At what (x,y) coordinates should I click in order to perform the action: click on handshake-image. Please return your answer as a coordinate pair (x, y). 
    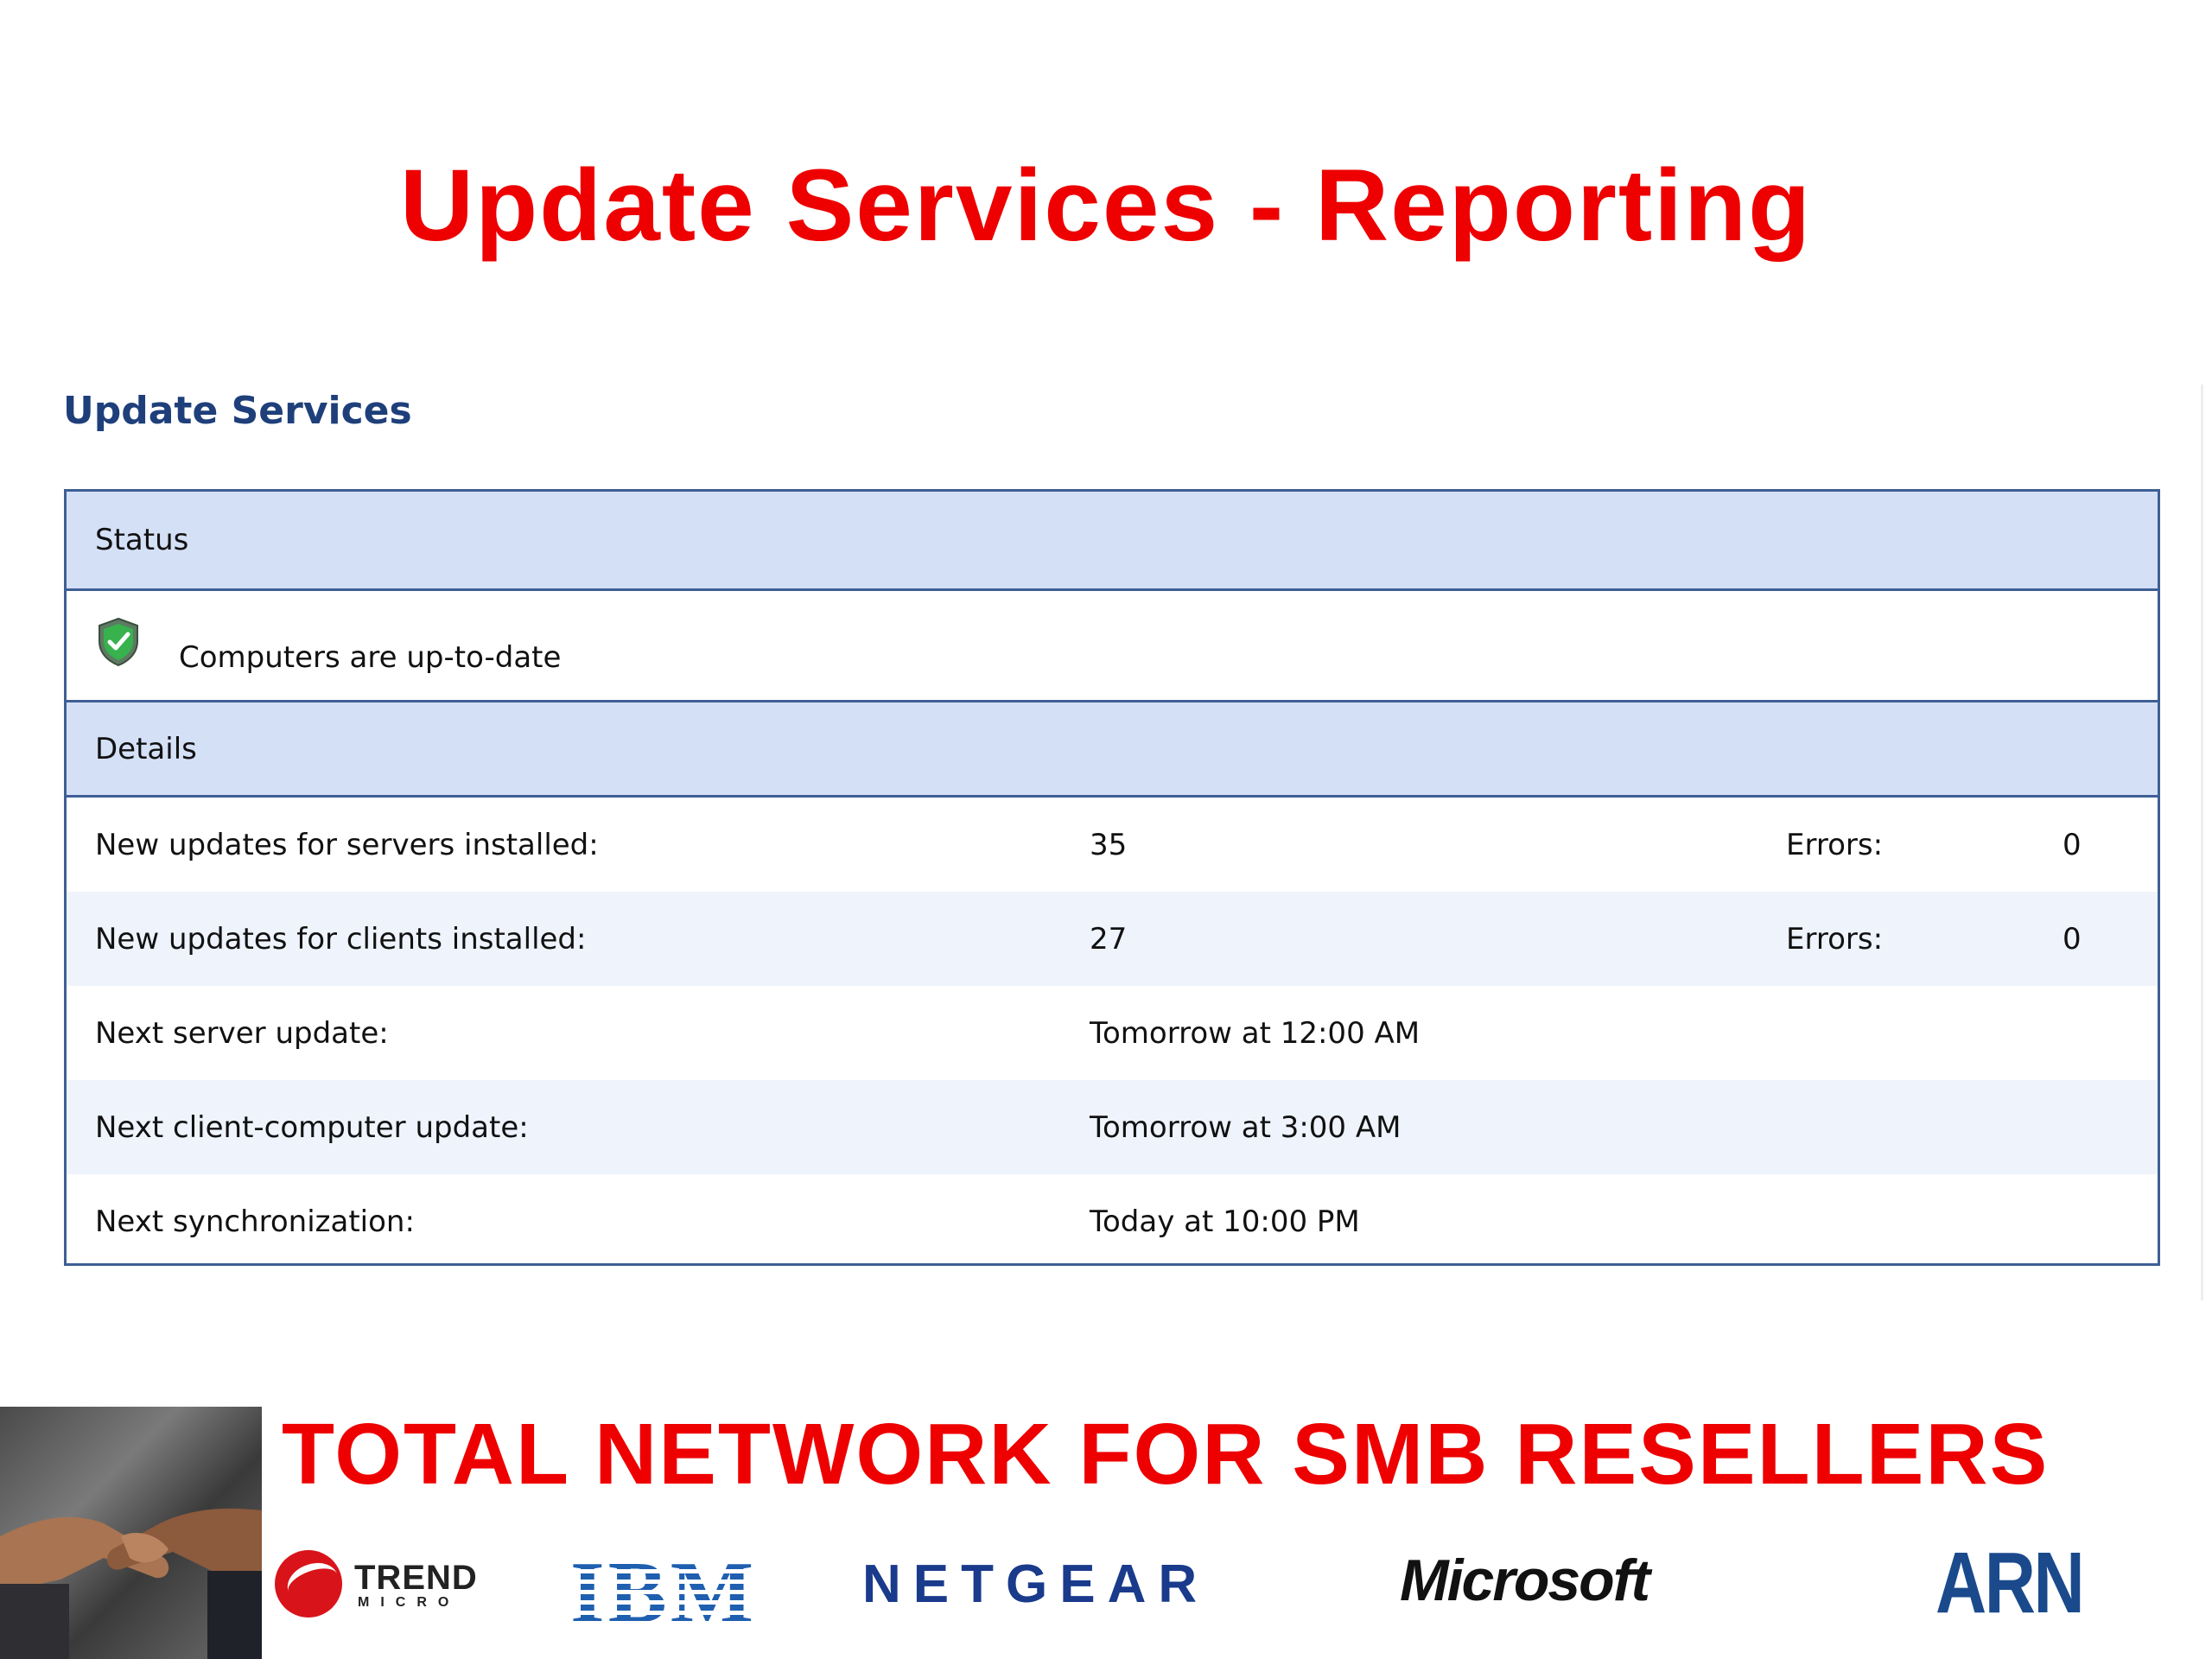
    Looking at the image, I should click on (131, 1533).